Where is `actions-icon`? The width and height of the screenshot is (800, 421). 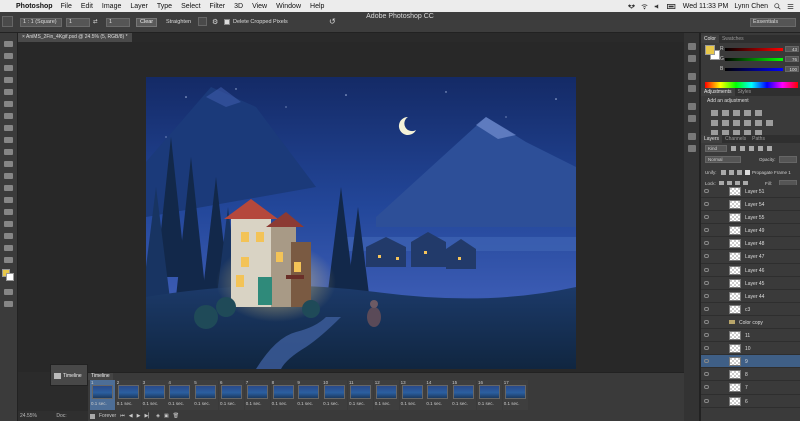
actions-icon is located at coordinates (692, 136).